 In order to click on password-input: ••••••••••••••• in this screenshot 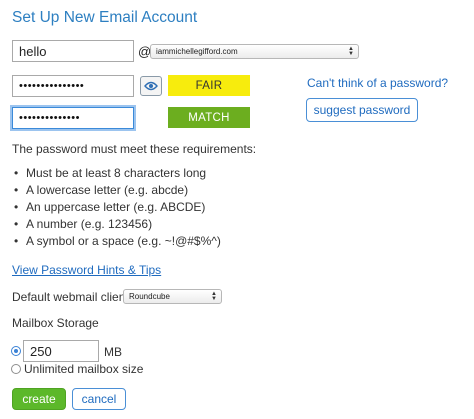, I will do `click(73, 86)`.